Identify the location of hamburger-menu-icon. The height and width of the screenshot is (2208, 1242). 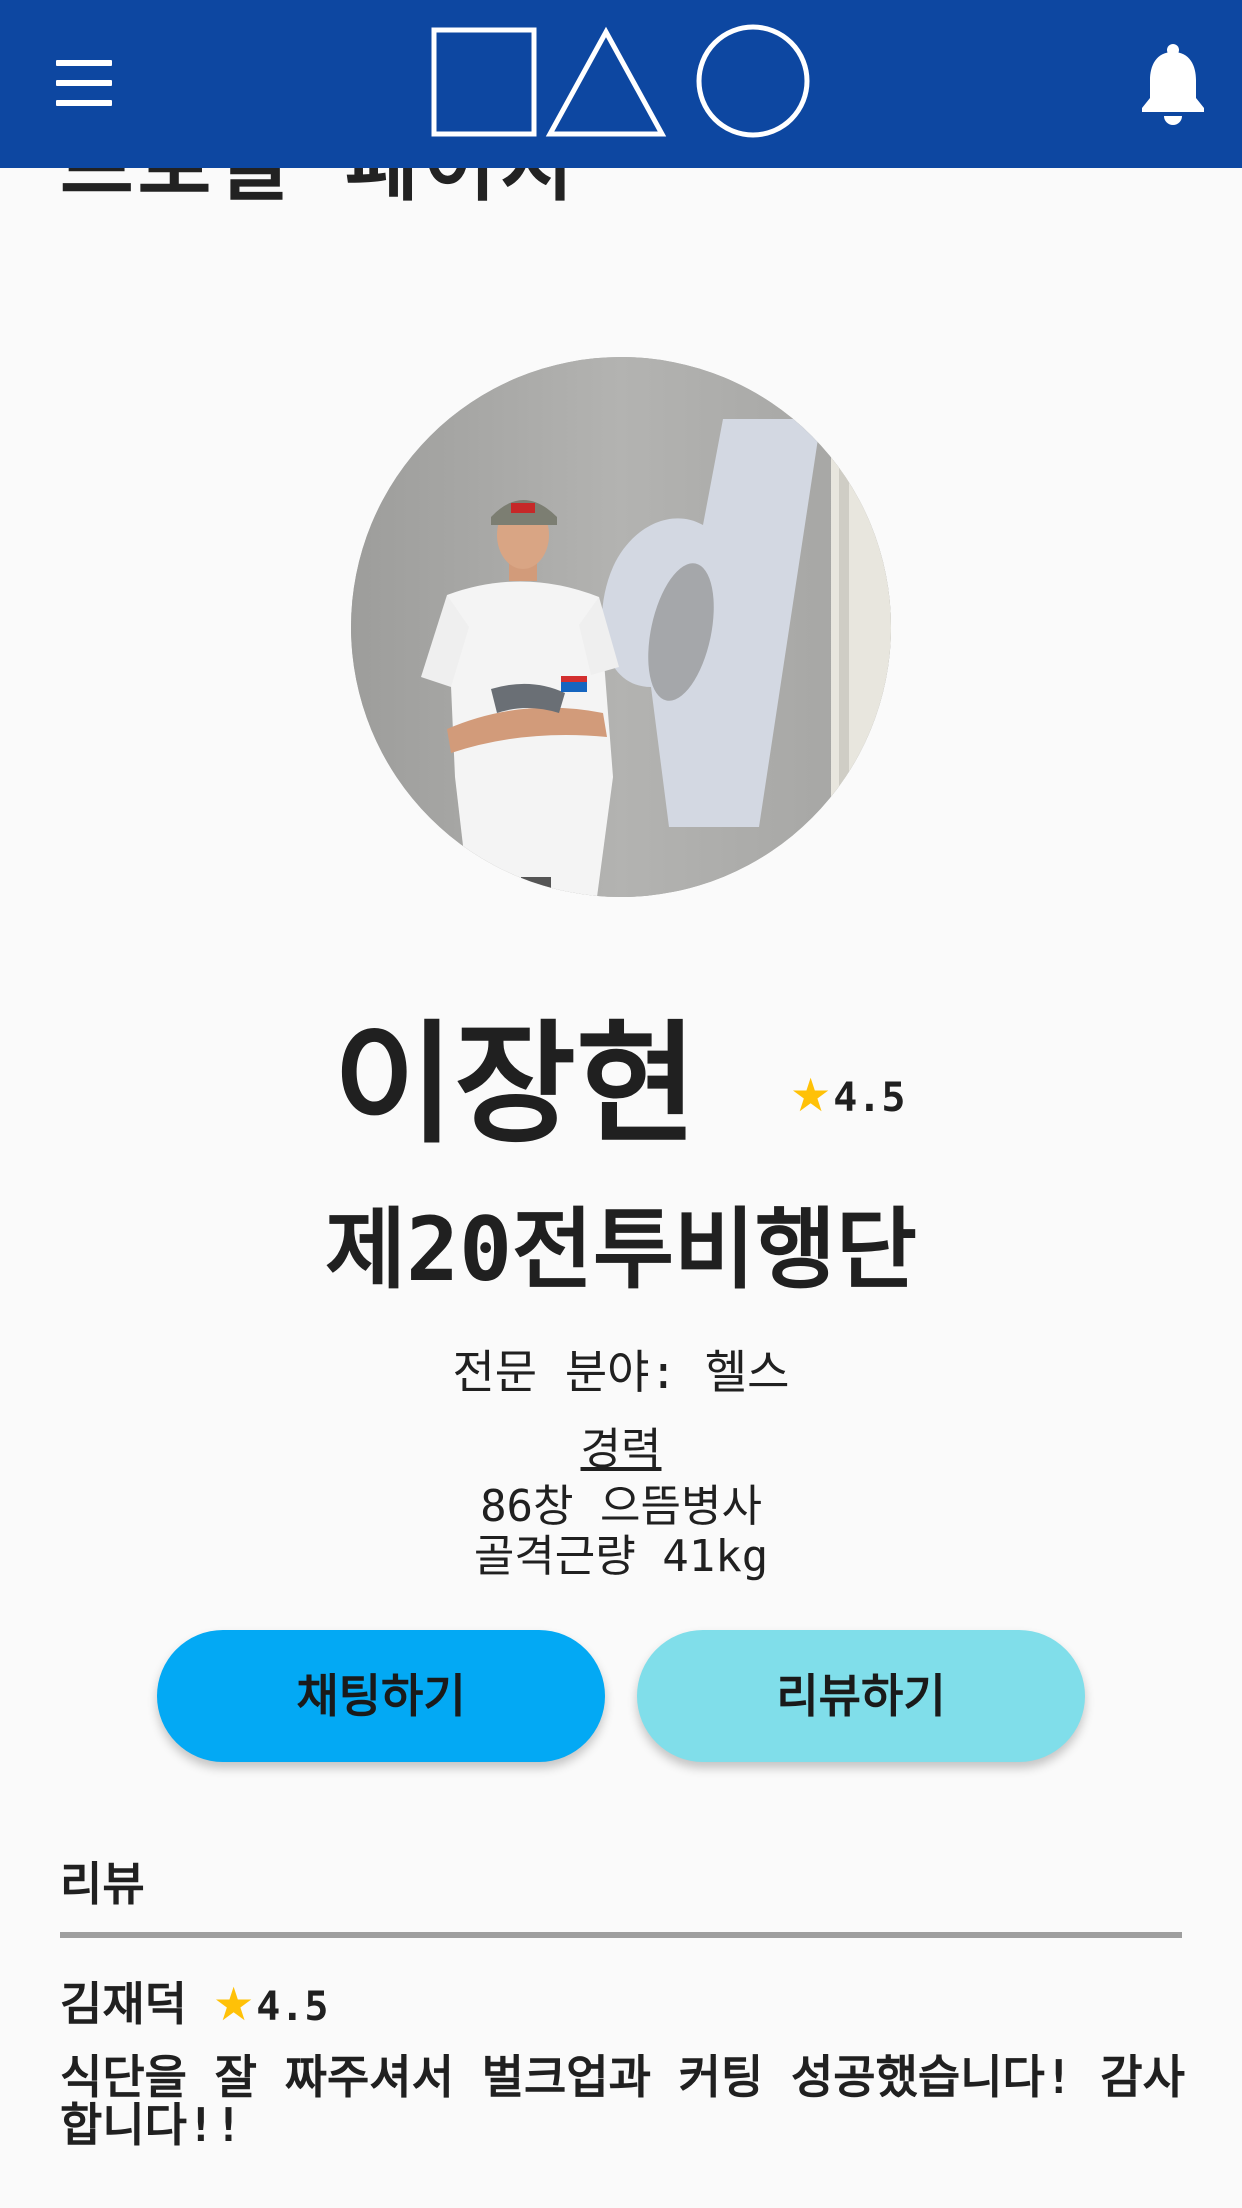
(84, 83).